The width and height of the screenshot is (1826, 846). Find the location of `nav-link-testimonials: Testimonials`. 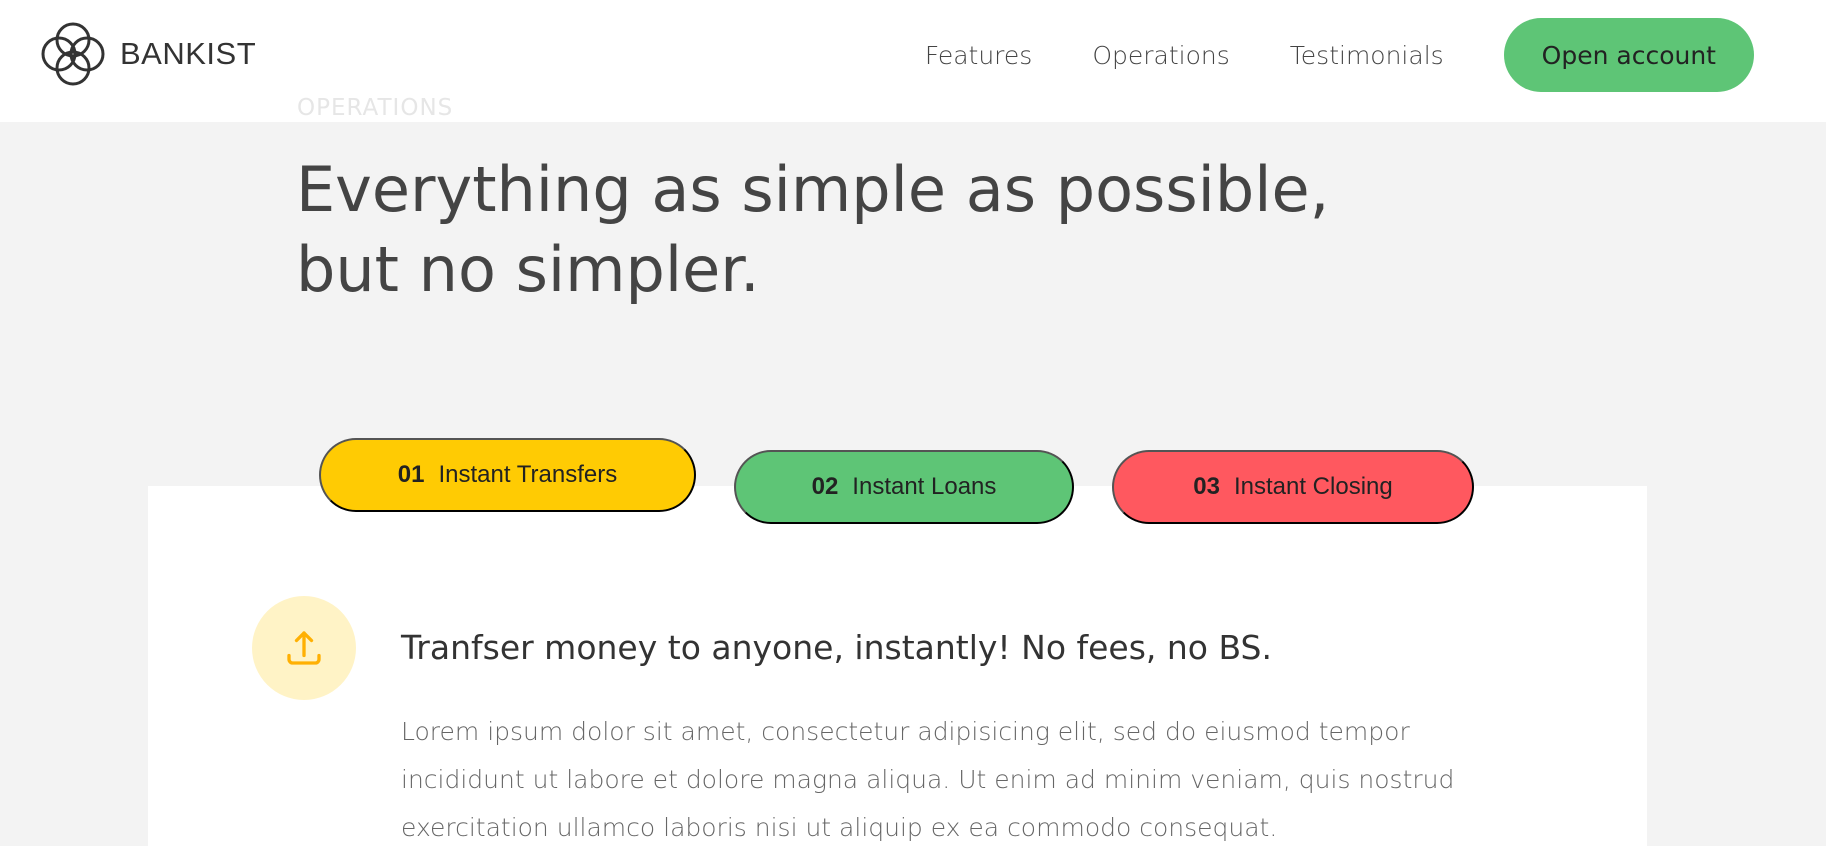

nav-link-testimonials: Testimonials is located at coordinates (1367, 55).